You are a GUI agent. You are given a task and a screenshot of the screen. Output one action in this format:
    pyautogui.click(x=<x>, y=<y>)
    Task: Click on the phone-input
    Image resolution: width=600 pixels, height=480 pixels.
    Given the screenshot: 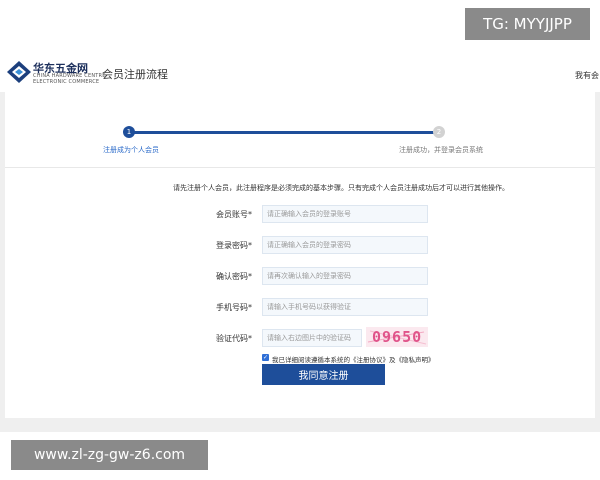 What is the action you would take?
    pyautogui.click(x=345, y=307)
    